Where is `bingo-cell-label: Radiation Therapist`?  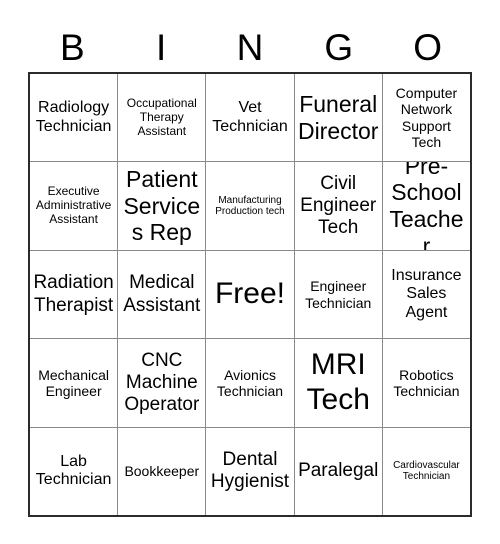
bingo-cell-label: Radiation Therapist is located at coordinates (73, 294).